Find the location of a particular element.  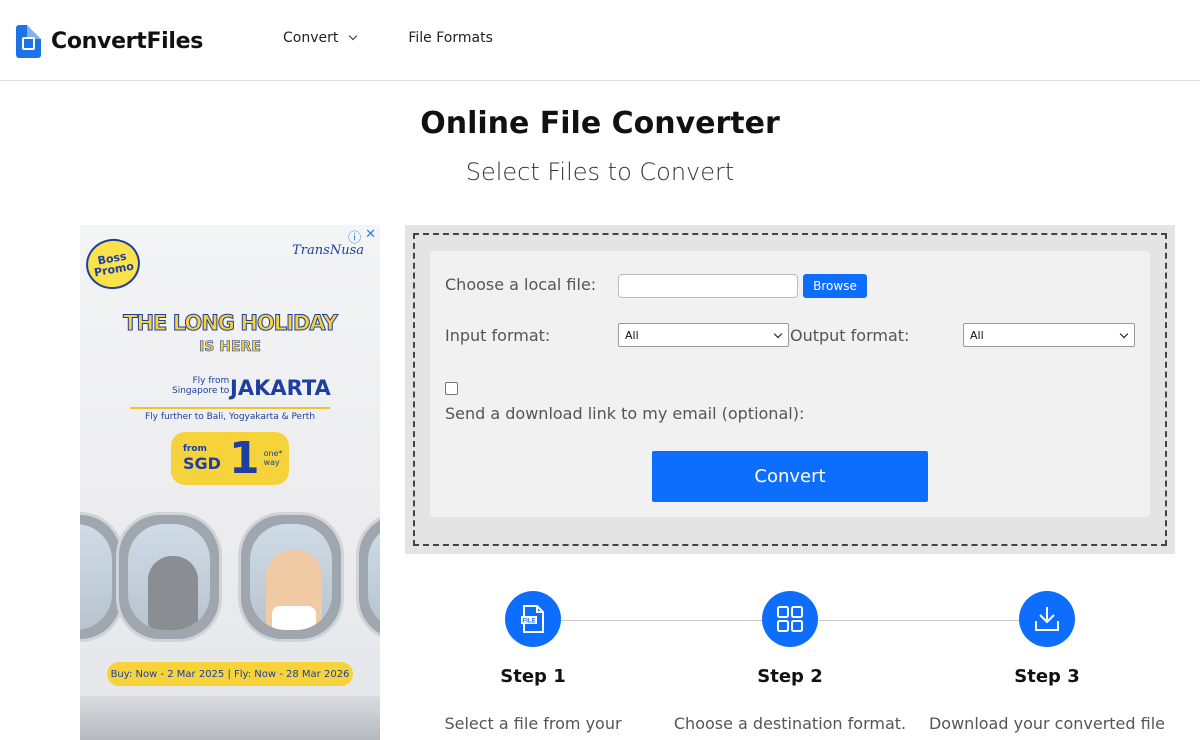

step-2-desc: Choose a destination format. is located at coordinates (790, 723).